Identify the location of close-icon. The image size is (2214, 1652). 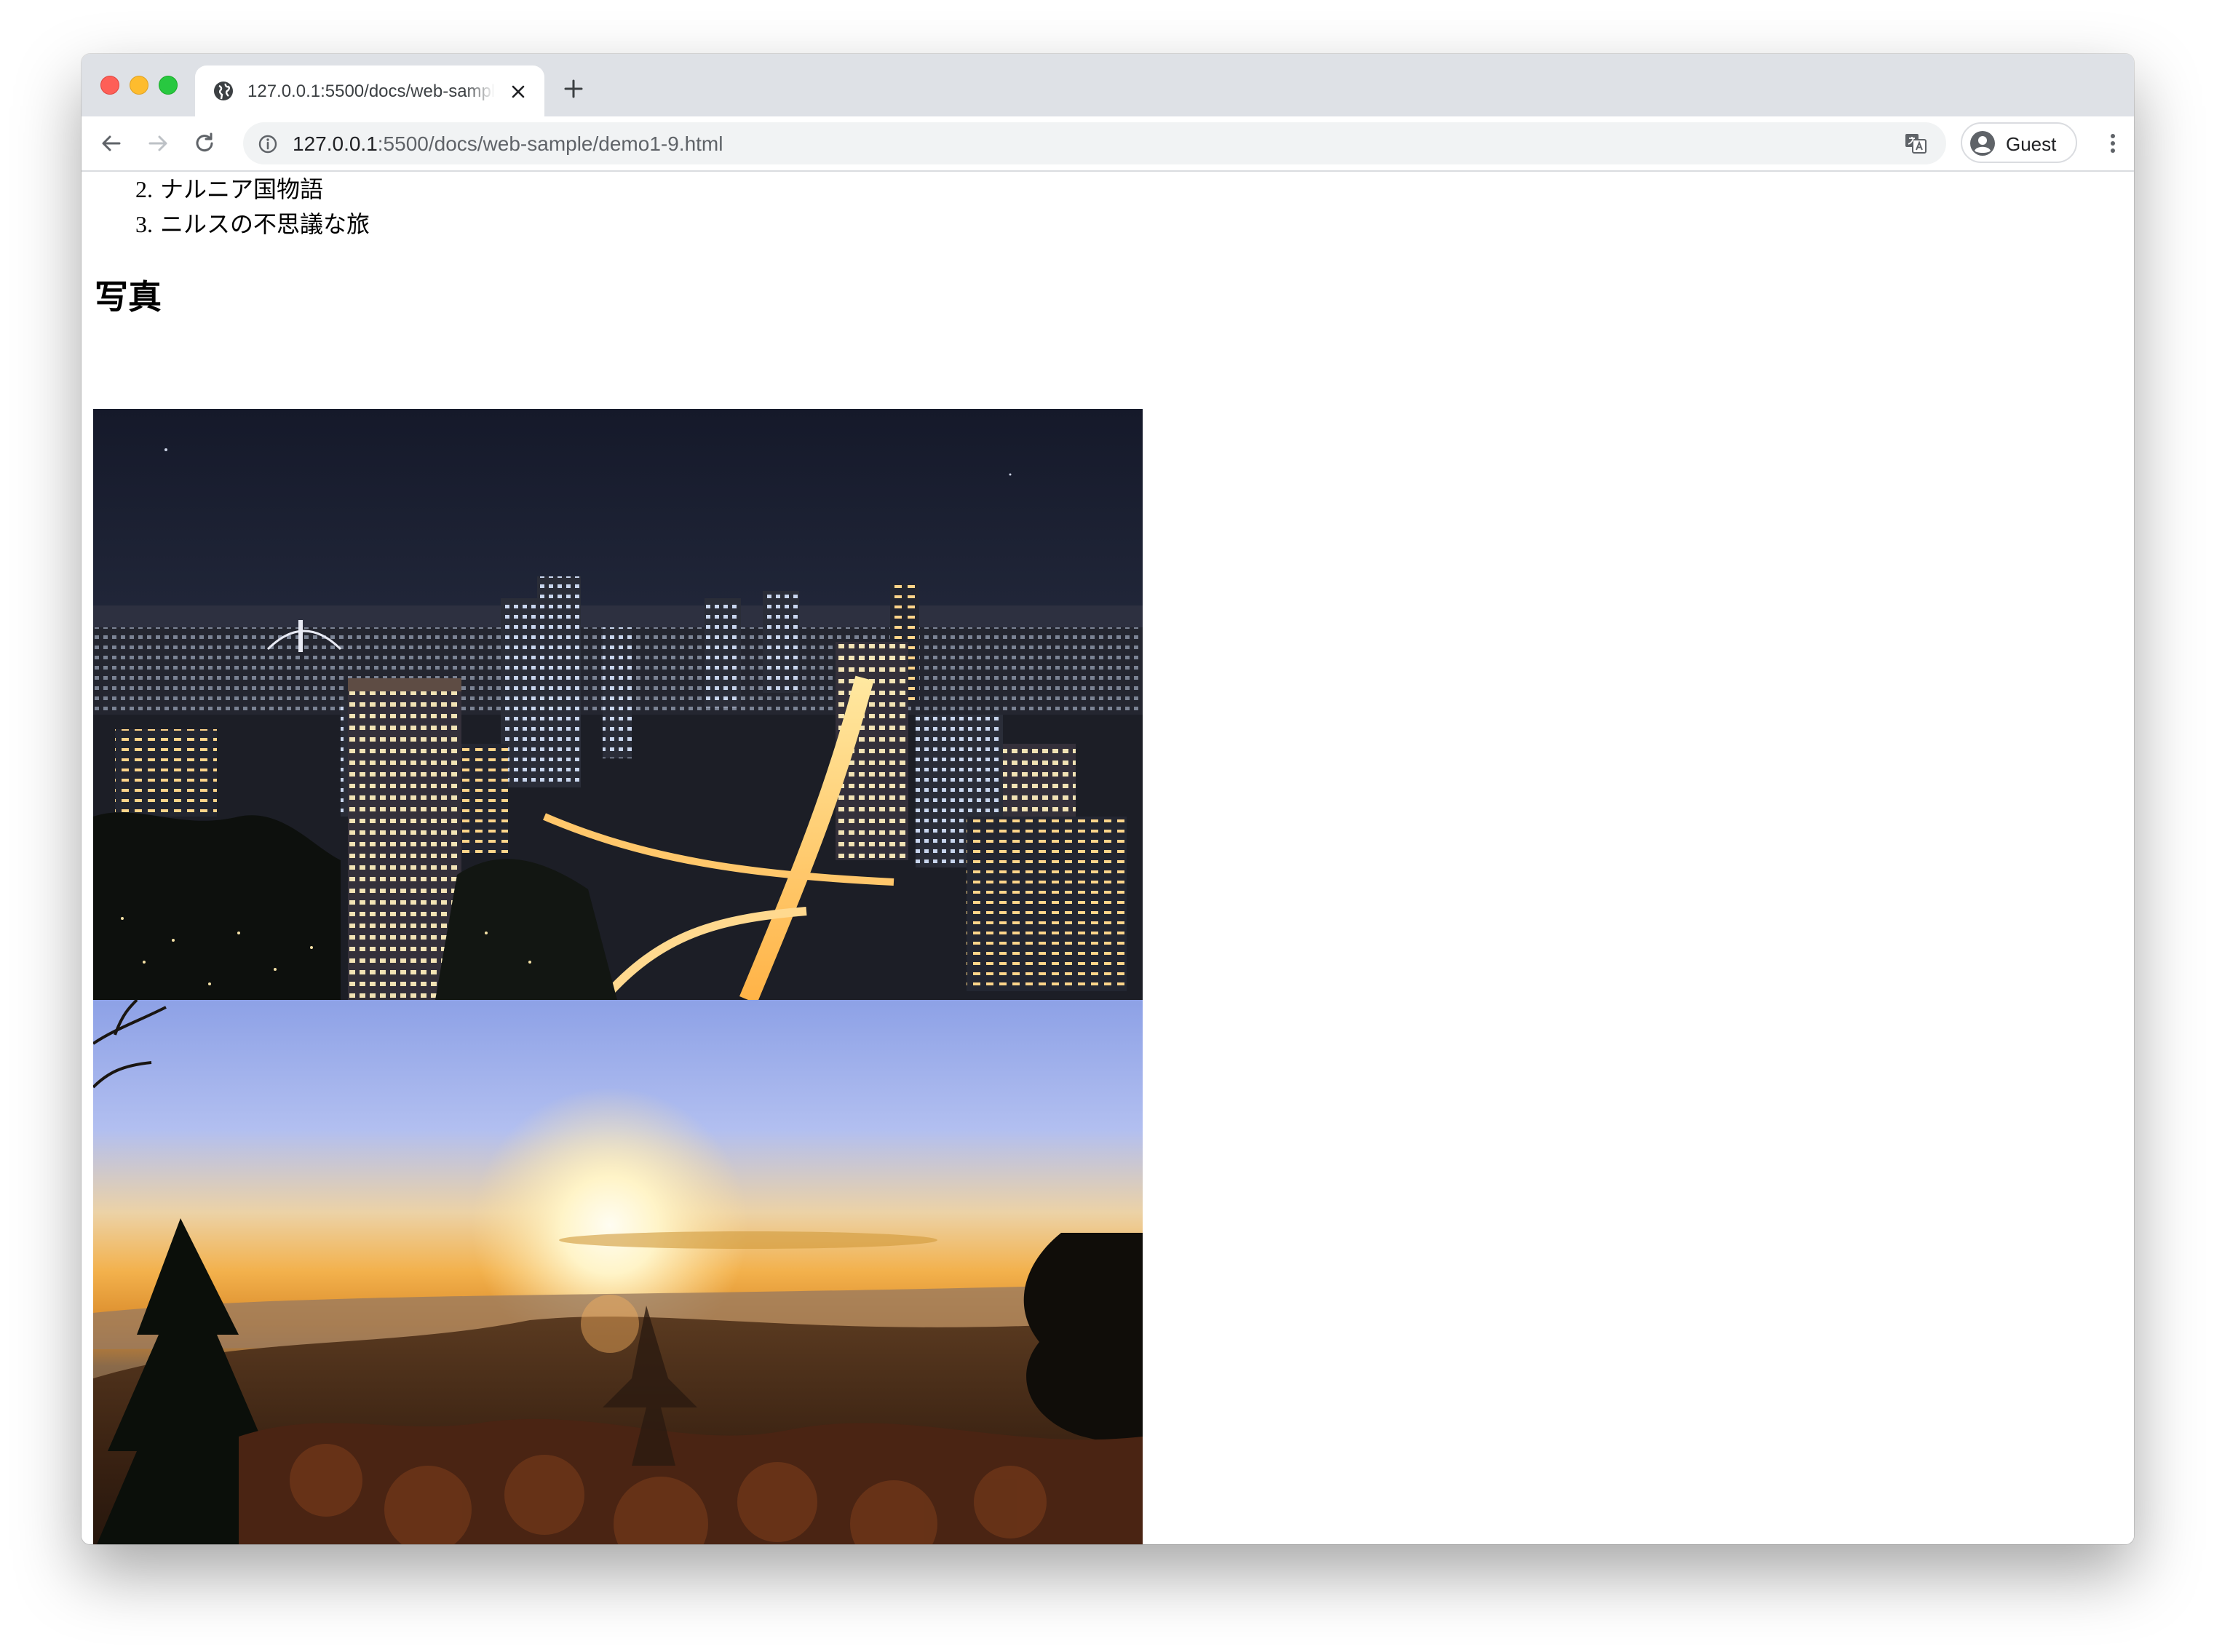
(518, 91).